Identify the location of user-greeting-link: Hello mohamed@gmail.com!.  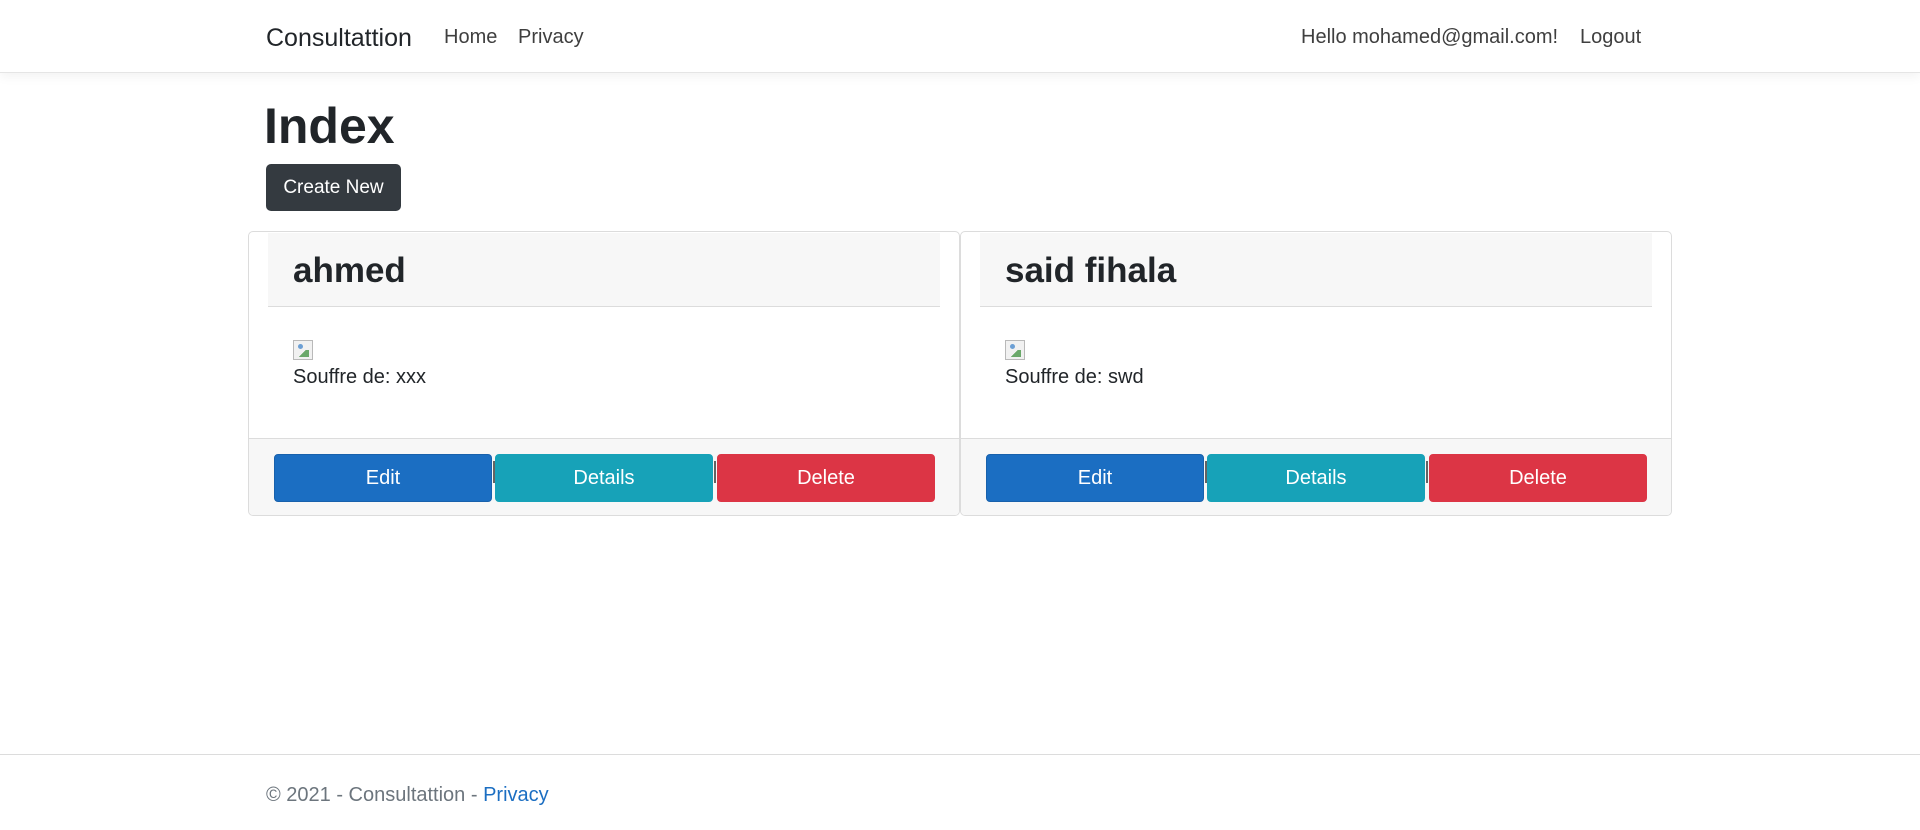
(1429, 37).